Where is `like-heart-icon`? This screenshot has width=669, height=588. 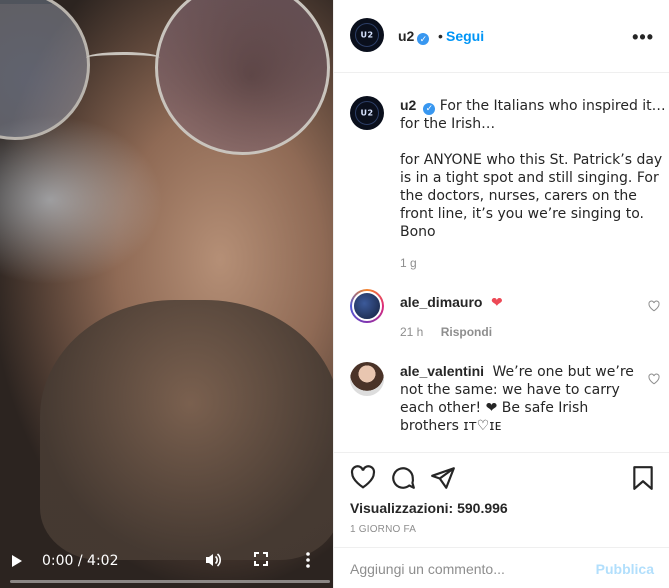 like-heart-icon is located at coordinates (363, 479).